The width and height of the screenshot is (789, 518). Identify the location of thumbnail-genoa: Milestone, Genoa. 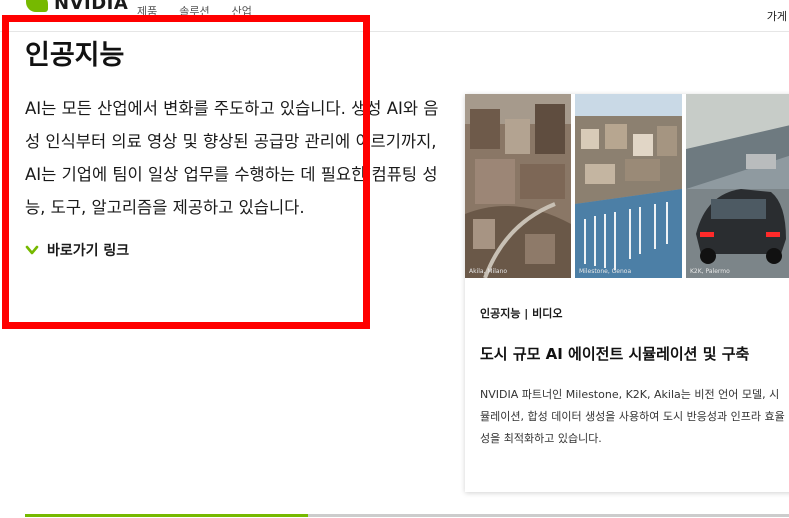
(628, 186).